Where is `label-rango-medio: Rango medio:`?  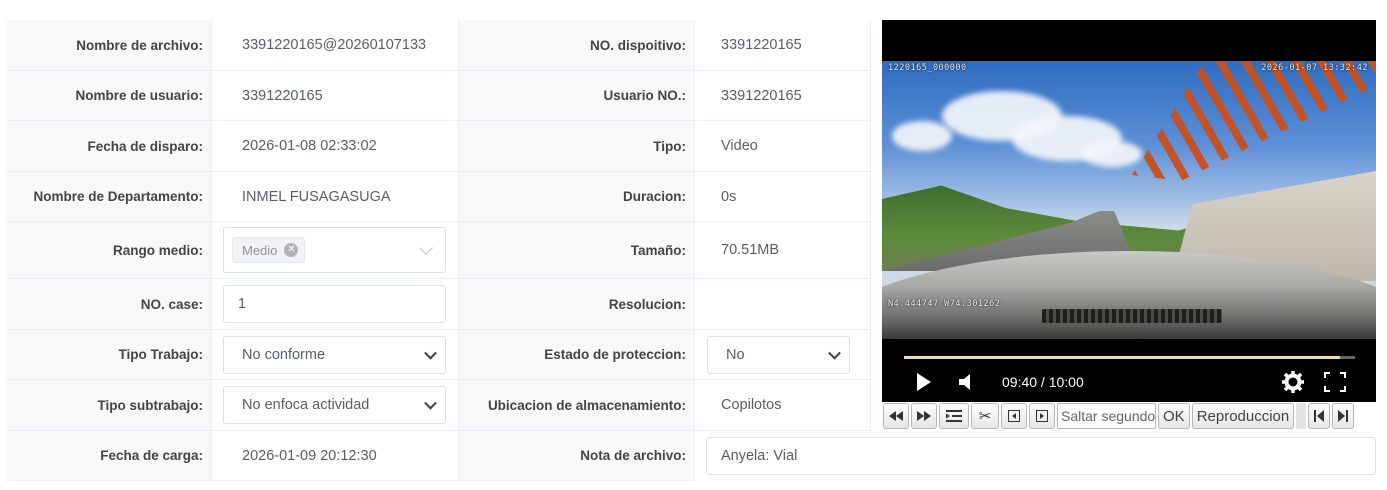
label-rango-medio: Rango medio: is located at coordinates (109, 250).